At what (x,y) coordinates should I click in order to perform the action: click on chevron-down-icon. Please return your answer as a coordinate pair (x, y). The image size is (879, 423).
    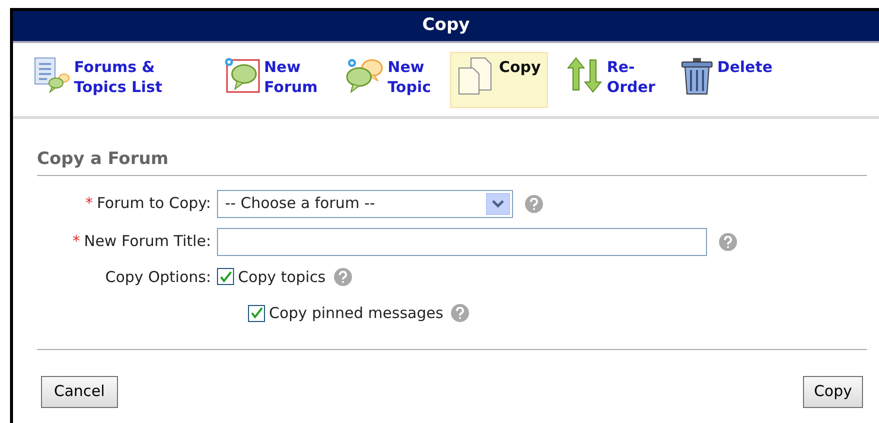
    Looking at the image, I should click on (498, 204).